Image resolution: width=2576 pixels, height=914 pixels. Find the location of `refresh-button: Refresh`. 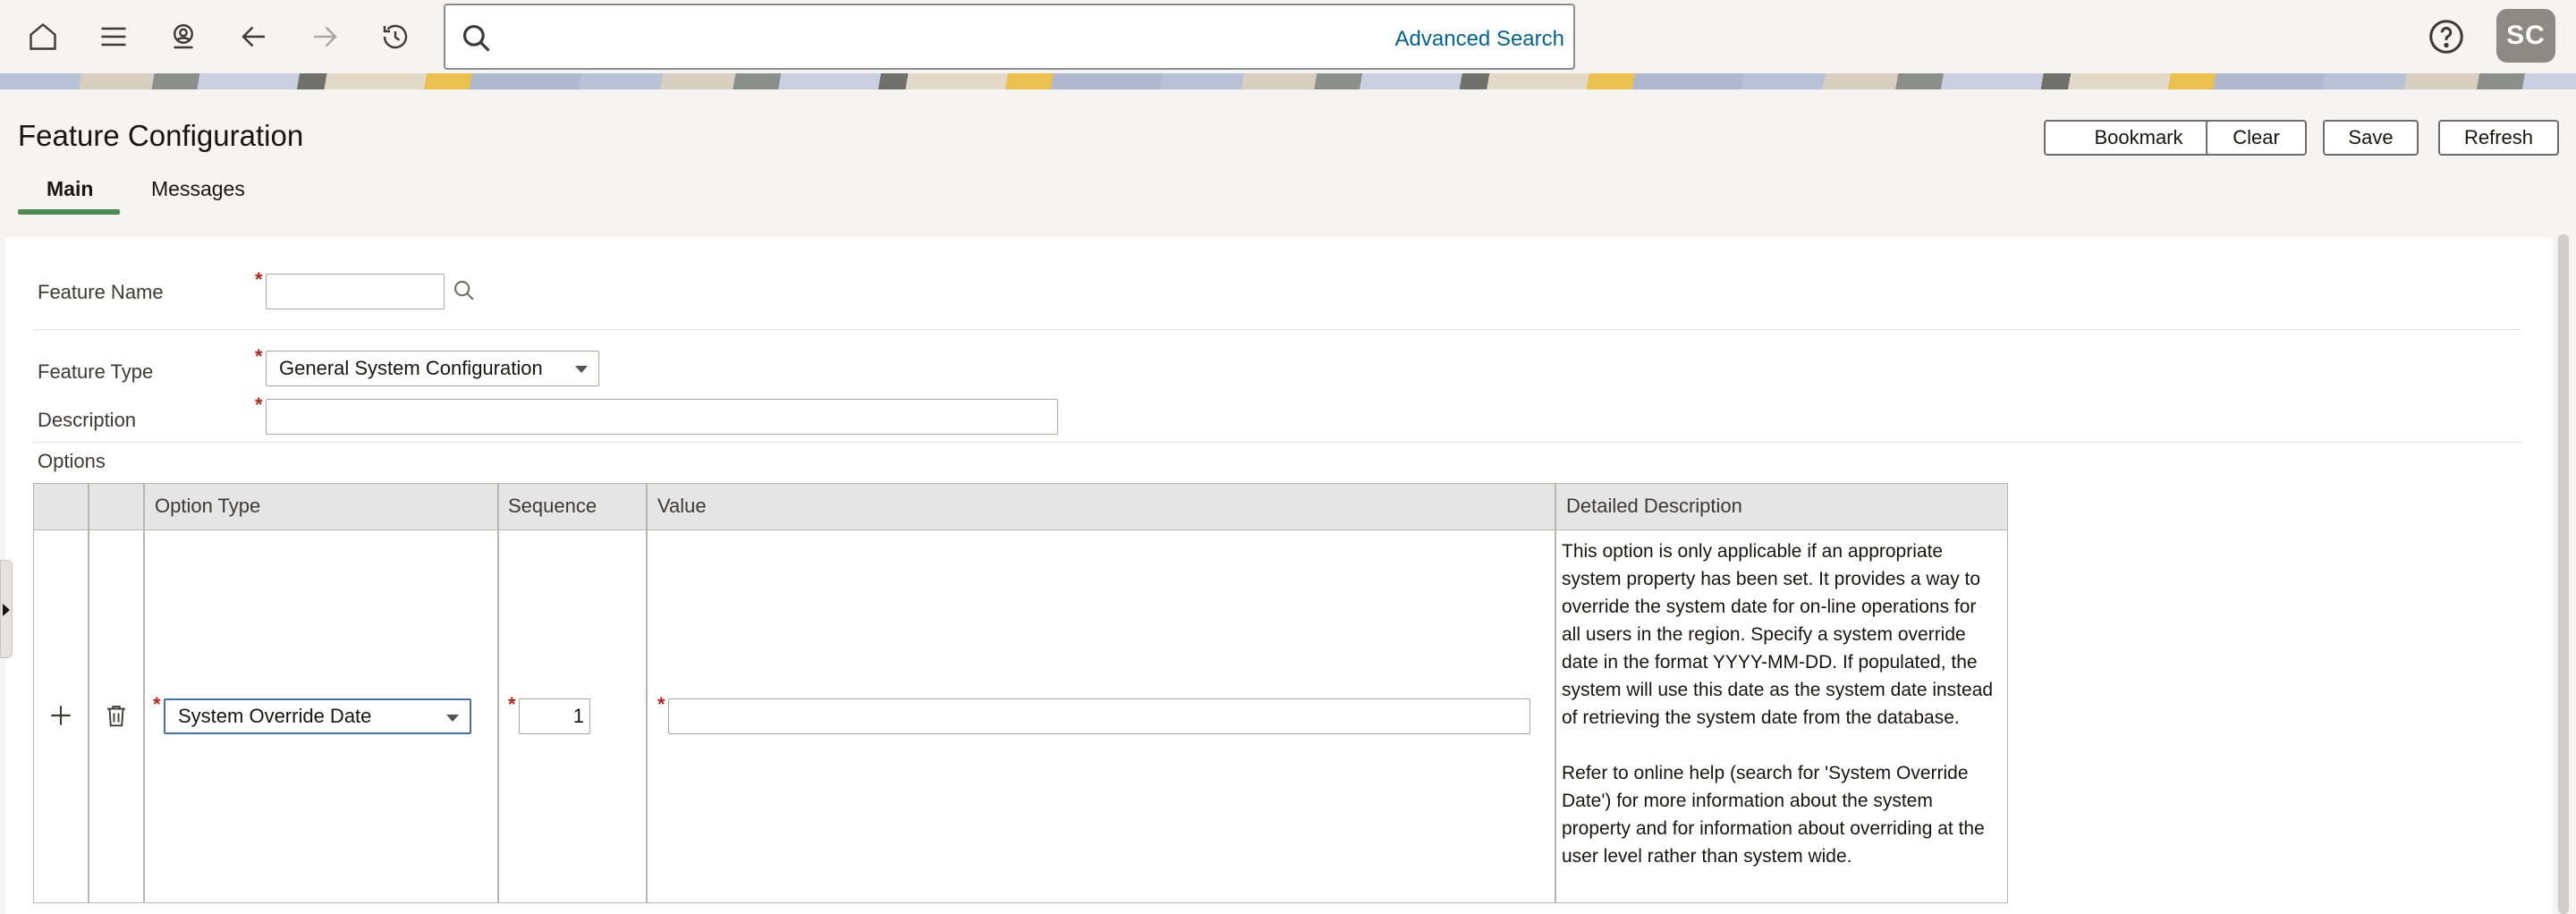

refresh-button: Refresh is located at coordinates (2498, 138).